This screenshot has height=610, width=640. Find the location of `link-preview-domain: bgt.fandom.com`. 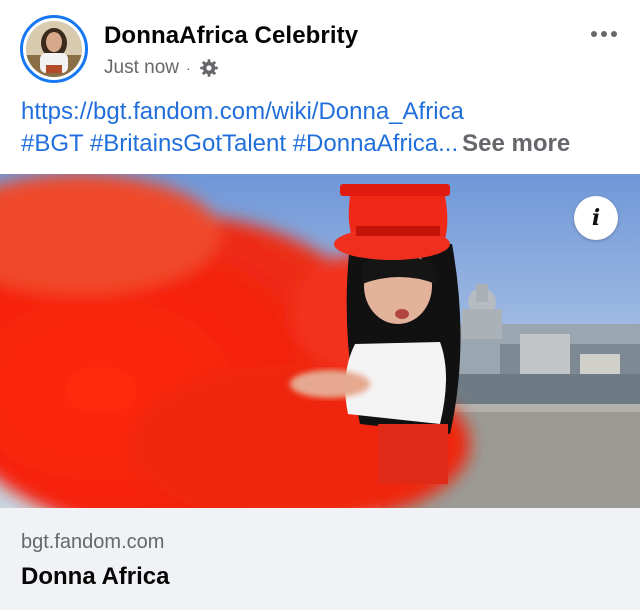

link-preview-domain: bgt.fandom.com is located at coordinates (93, 542).